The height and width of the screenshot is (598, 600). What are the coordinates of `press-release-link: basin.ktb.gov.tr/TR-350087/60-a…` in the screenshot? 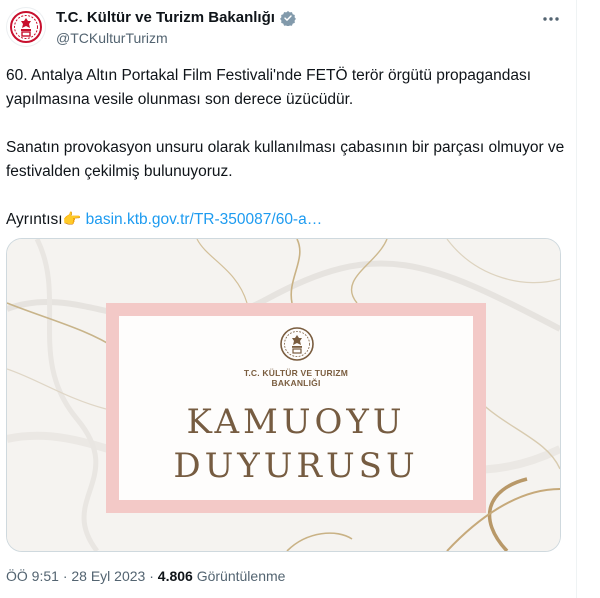 It's located at (204, 219).